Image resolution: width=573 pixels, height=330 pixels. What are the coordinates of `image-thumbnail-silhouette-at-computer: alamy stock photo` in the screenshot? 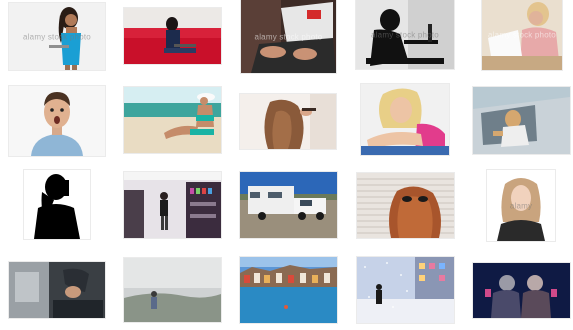 It's located at (405, 34).